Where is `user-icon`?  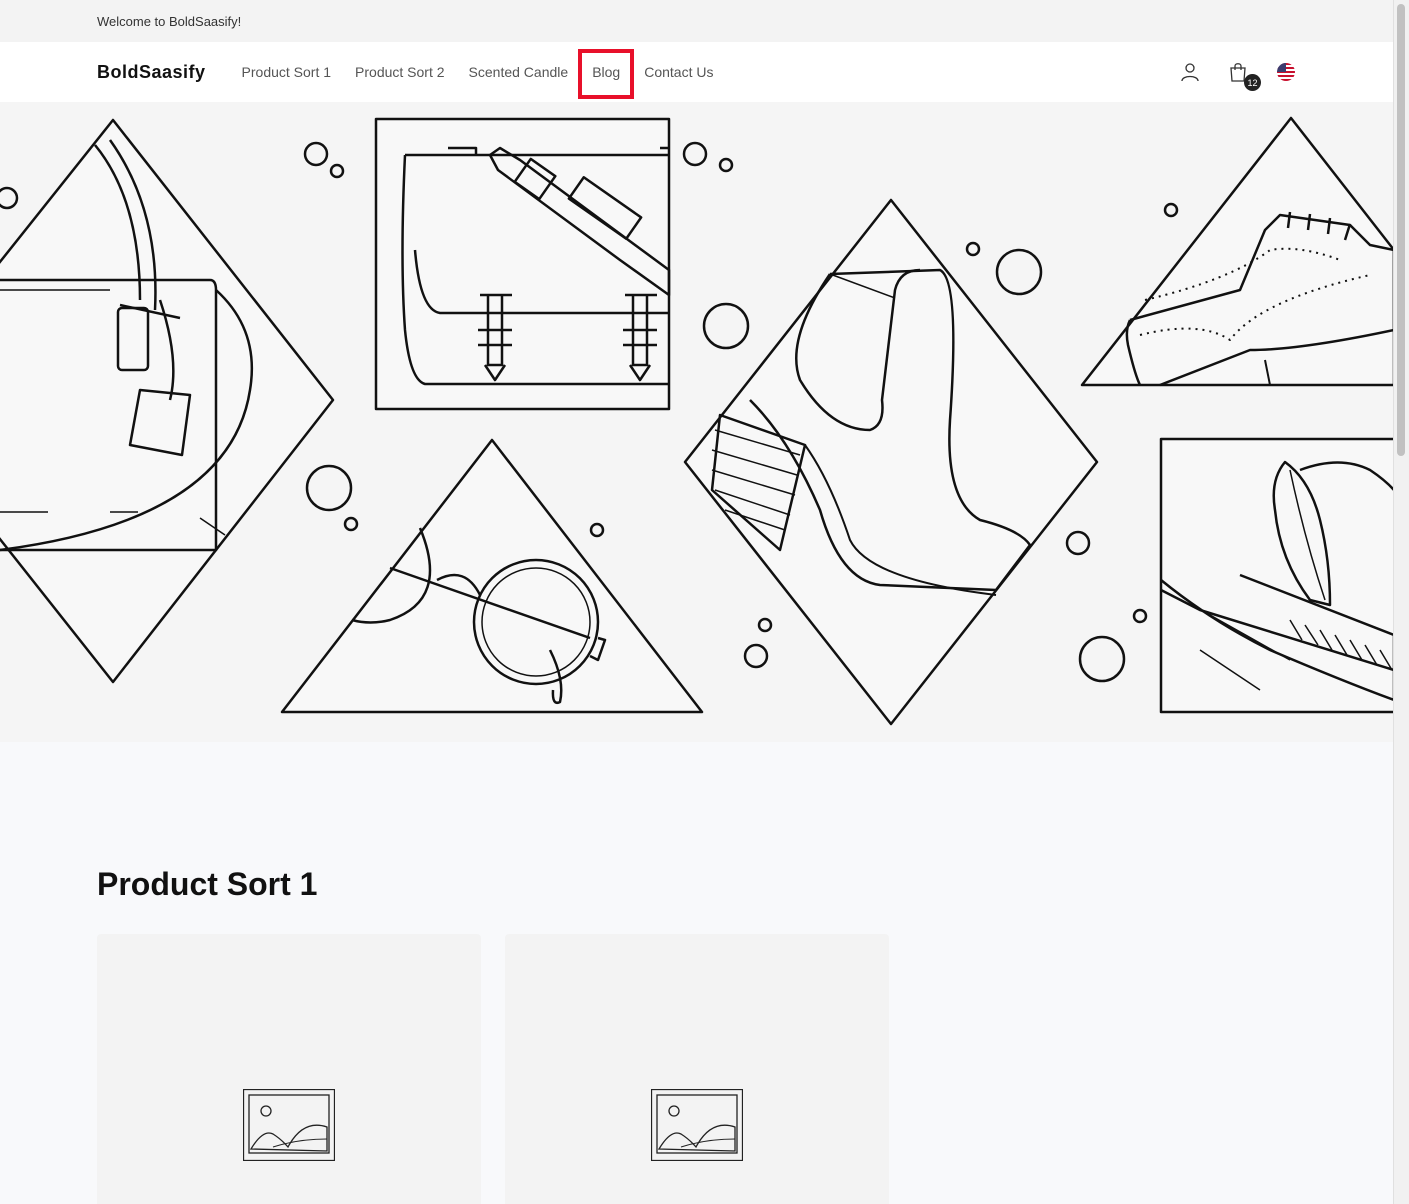 user-icon is located at coordinates (1190, 72).